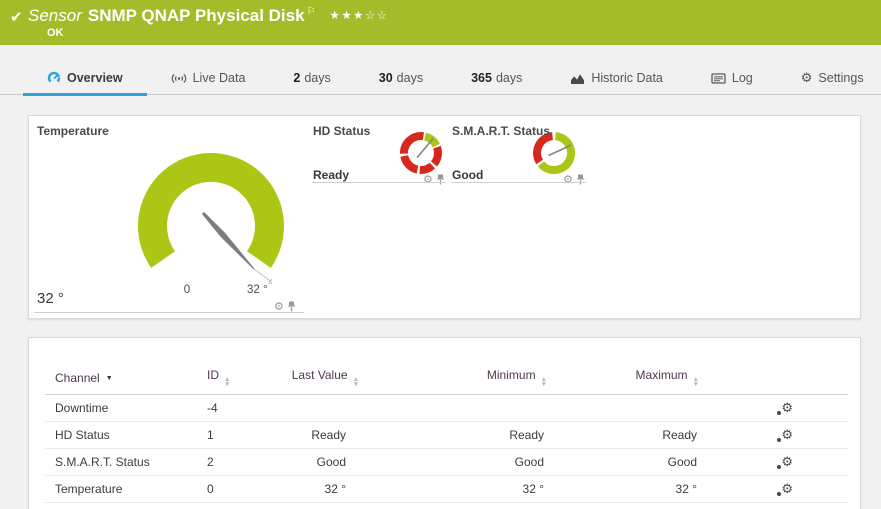  Describe the element at coordinates (342, 131) in the screenshot. I see `hd-status-title: HD Status` at that location.